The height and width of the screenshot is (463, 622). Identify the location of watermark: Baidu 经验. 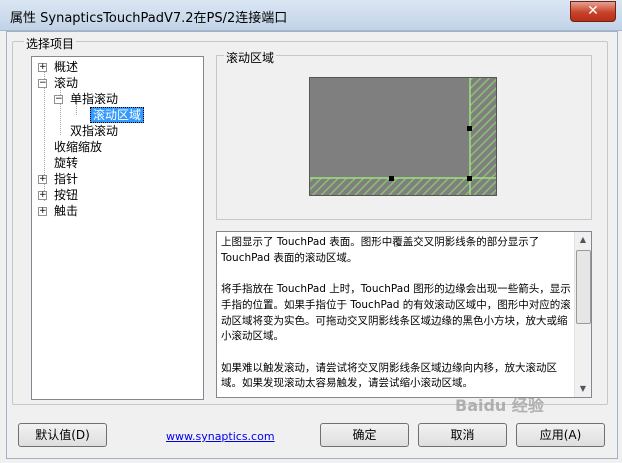
(499, 405).